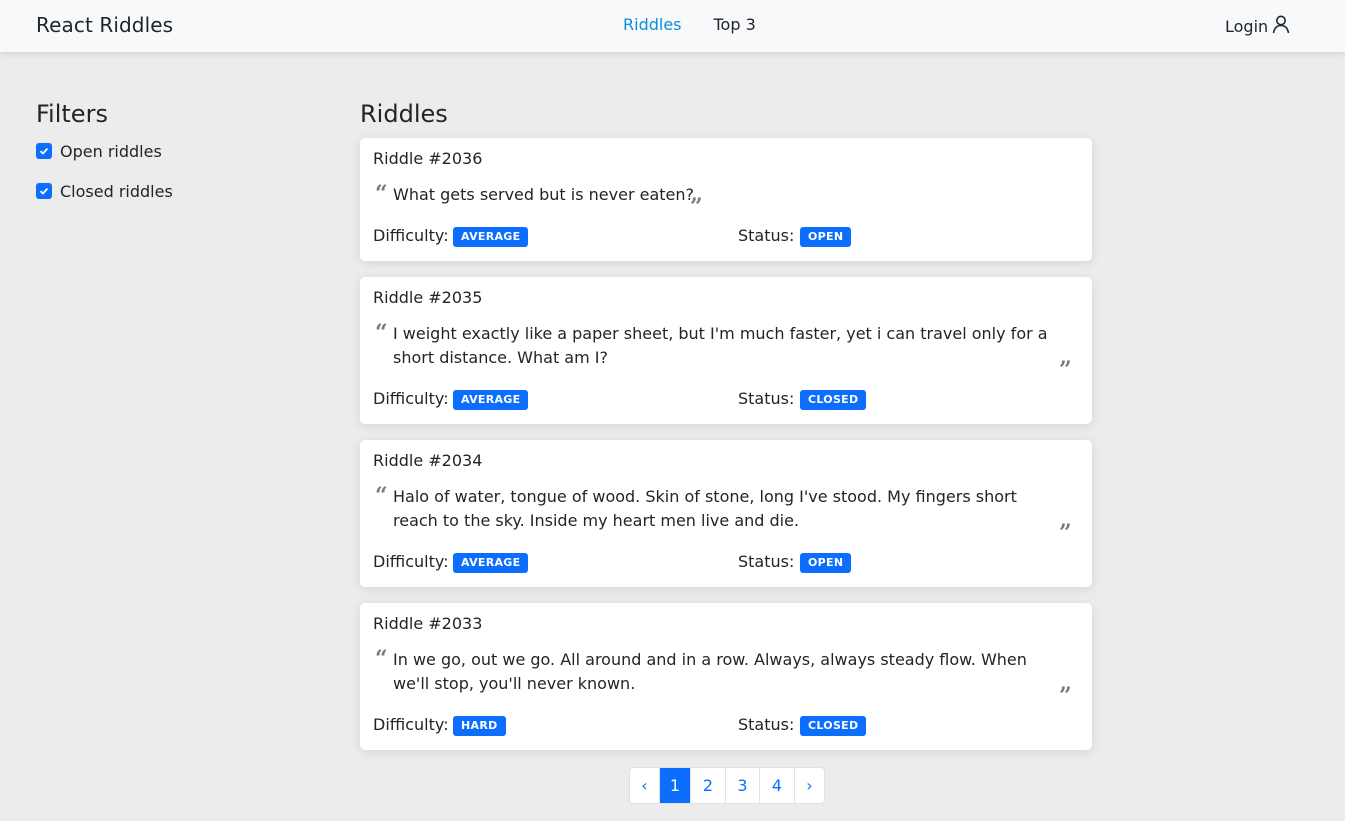 The width and height of the screenshot is (1345, 821). What do you see at coordinates (104, 25) in the screenshot?
I see `brand-logo: React Riddles` at bounding box center [104, 25].